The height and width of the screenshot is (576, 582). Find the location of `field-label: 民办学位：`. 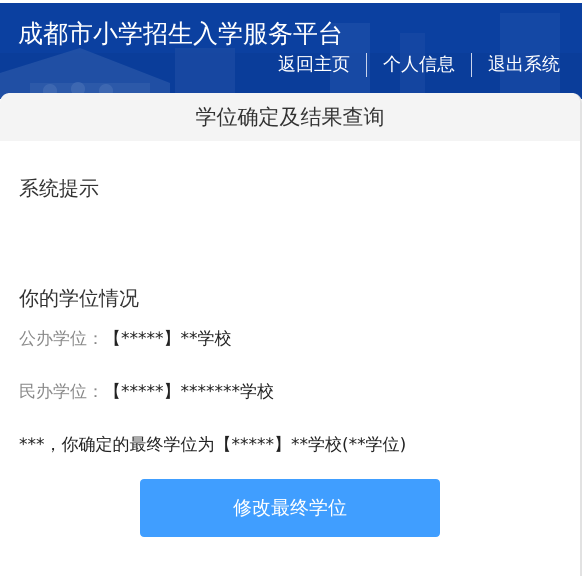

field-label: 民办学位： is located at coordinates (61, 392).